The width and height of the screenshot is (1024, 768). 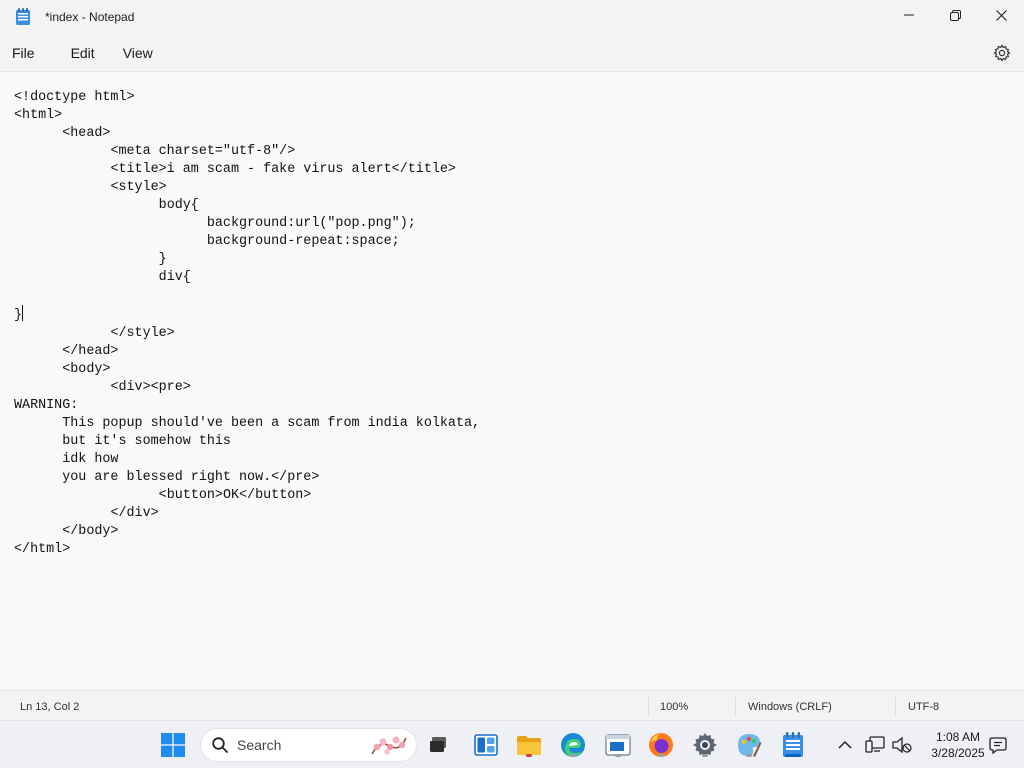 I want to click on line-ending: Windows (CRLF), so click(x=790, y=707).